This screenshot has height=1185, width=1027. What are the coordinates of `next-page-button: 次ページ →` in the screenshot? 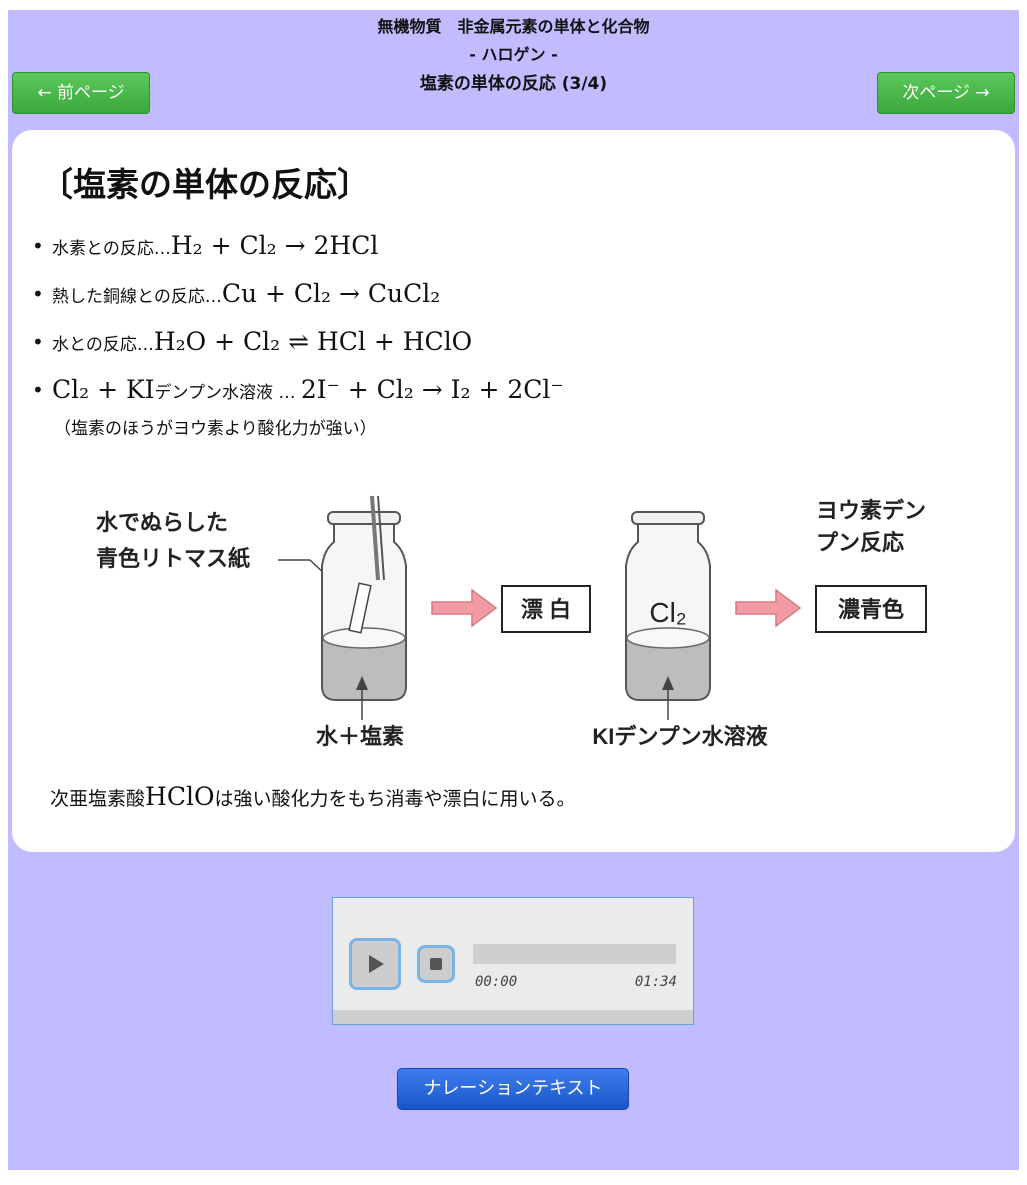 It's located at (946, 93).